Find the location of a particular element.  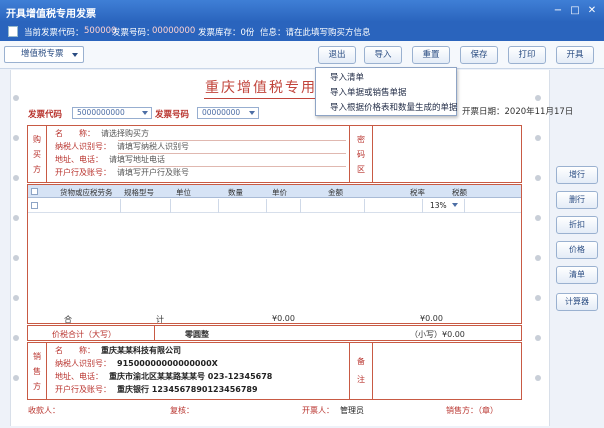

col-unit: 单位 is located at coordinates (183, 192).